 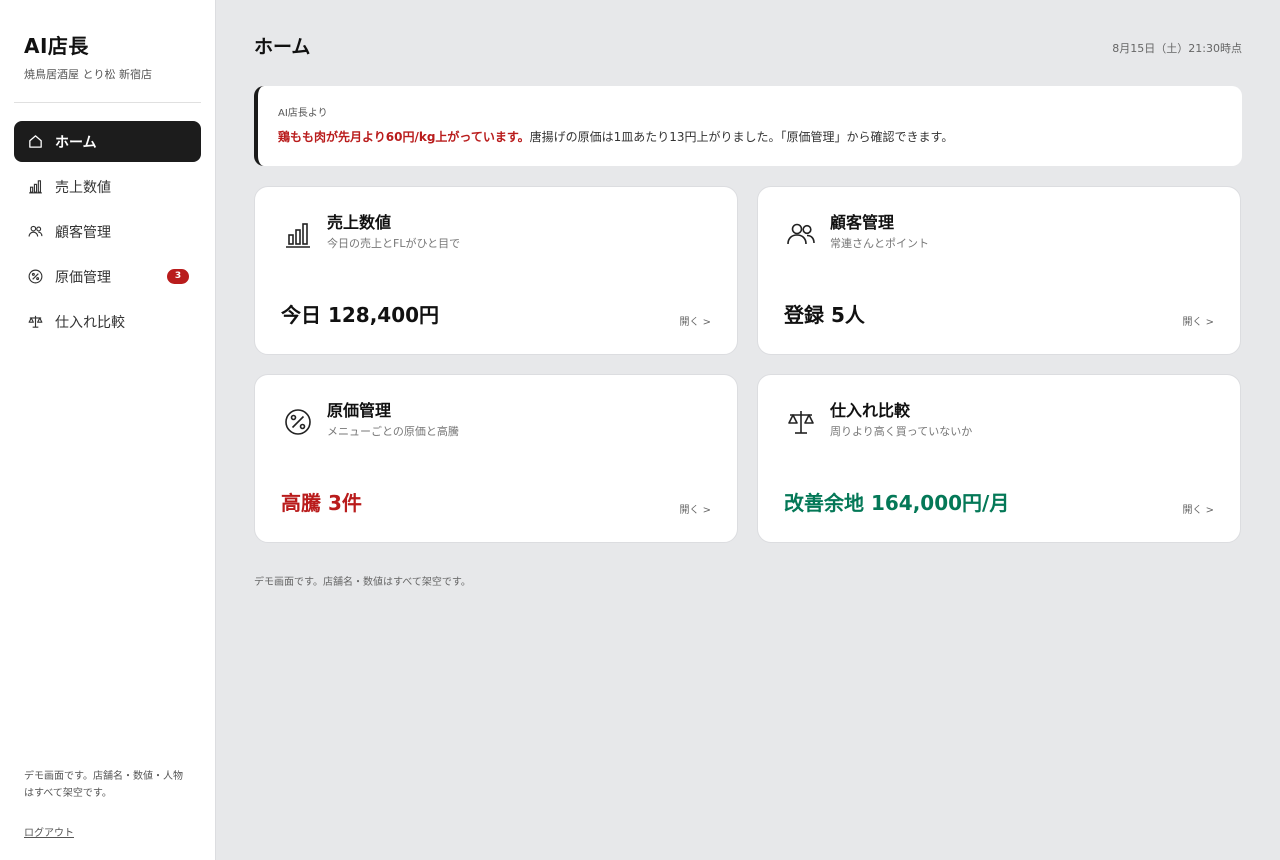 I want to click on card-title: 売上数値, so click(x=359, y=222).